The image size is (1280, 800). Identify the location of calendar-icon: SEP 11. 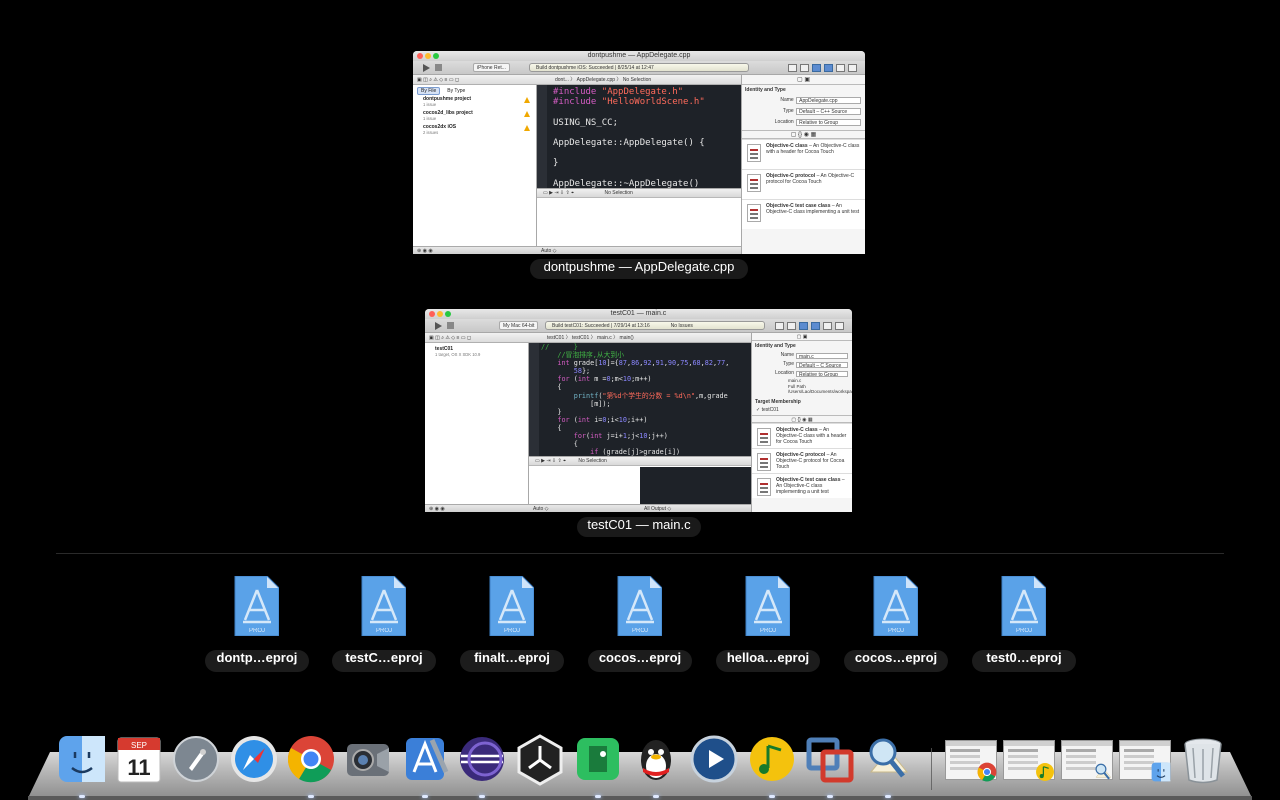
(139, 760).